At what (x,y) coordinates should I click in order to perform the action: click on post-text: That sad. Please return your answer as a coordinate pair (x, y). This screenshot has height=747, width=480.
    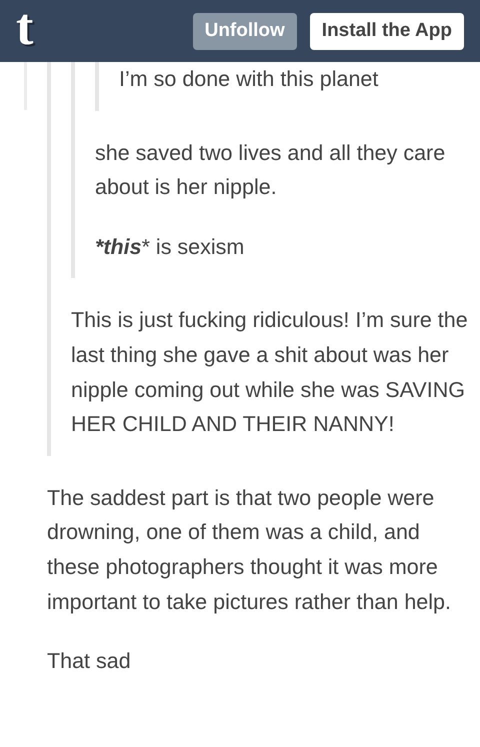
    Looking at the image, I should click on (89, 662).